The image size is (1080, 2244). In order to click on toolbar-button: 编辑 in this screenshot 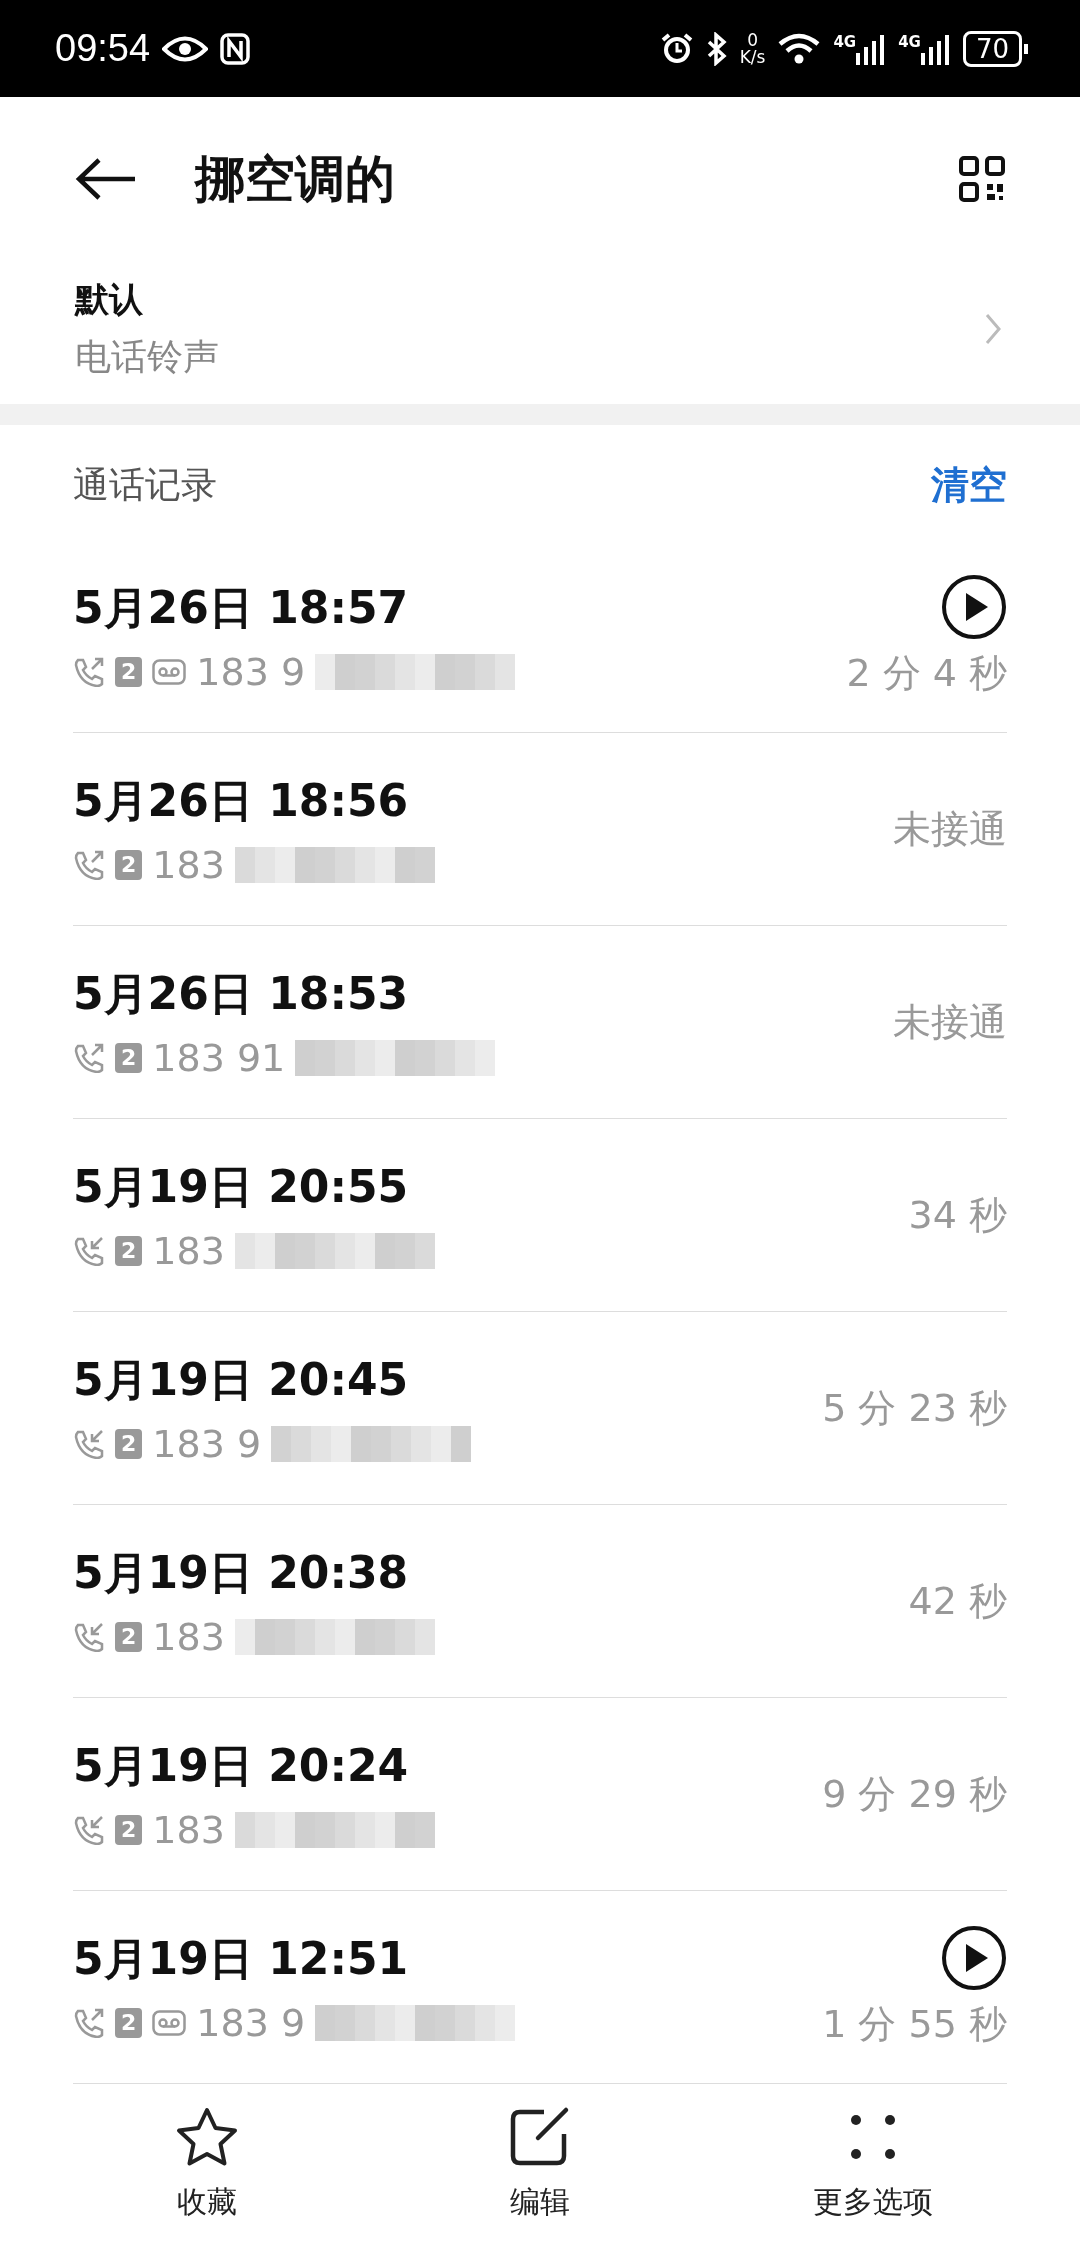, I will do `click(540, 2164)`.